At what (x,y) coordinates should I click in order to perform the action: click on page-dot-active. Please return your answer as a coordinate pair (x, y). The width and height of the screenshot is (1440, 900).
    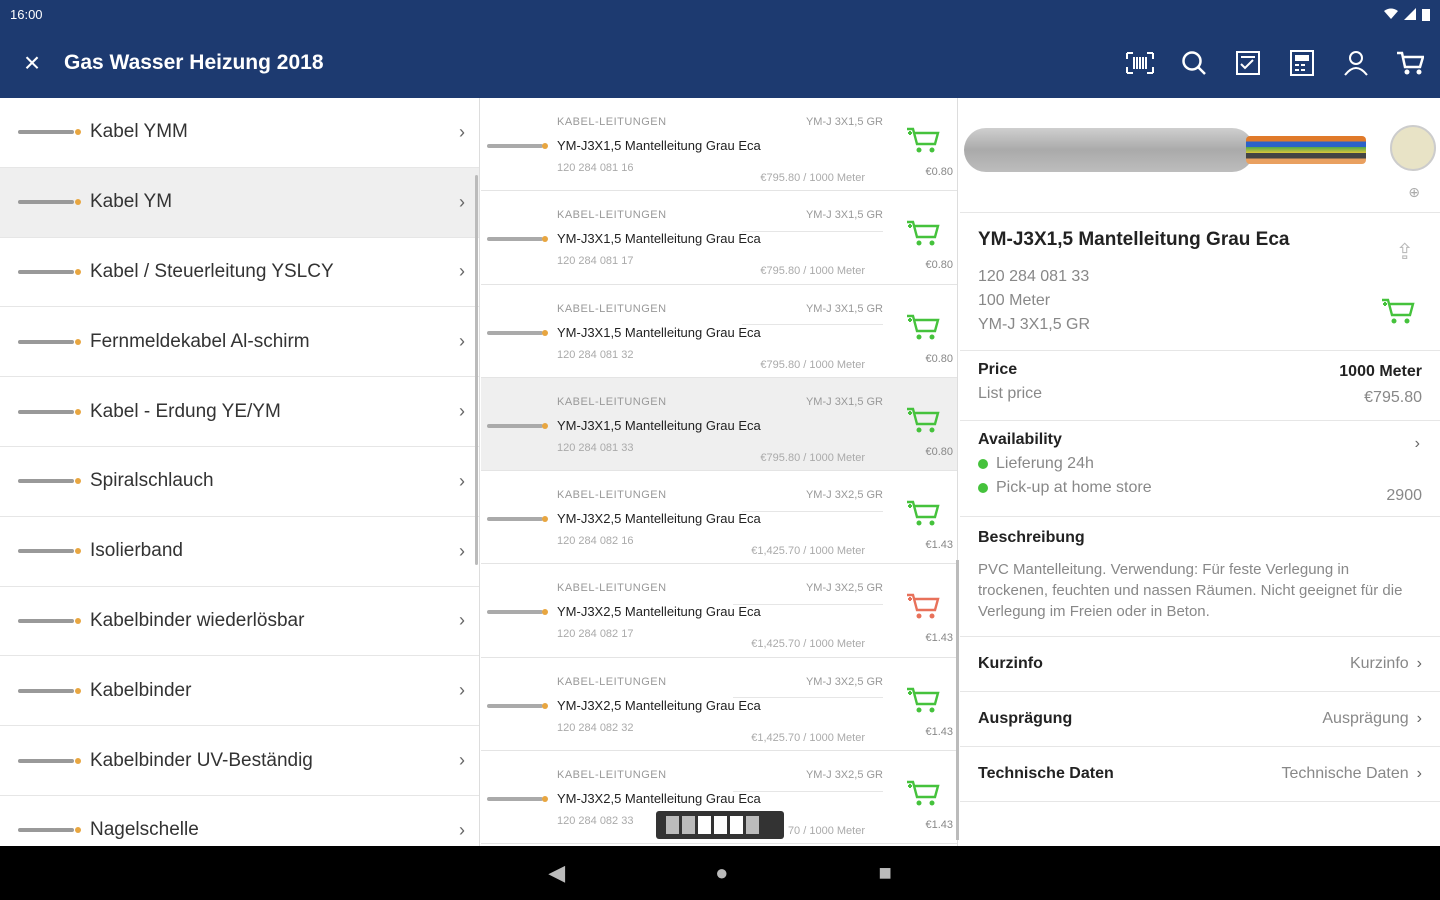
    Looking at the image, I should click on (720, 825).